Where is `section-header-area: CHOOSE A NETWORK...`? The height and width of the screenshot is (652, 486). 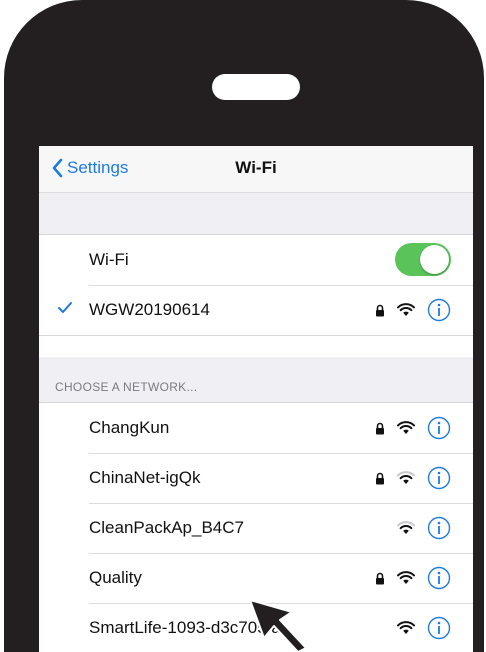
section-header-area: CHOOSE A NETWORK... is located at coordinates (256, 379).